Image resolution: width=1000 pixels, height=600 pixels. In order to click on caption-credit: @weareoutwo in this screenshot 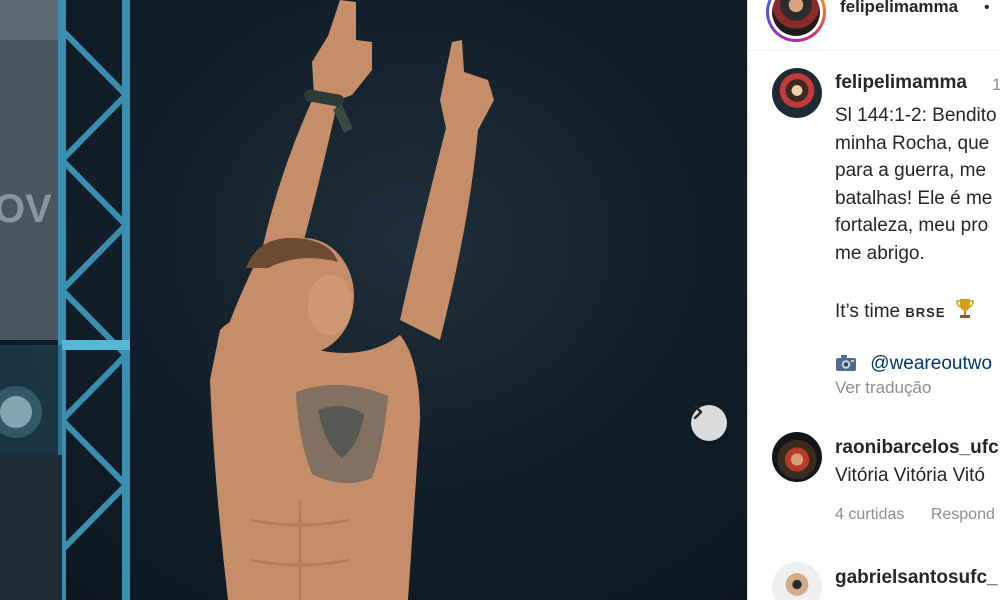, I will do `click(913, 364)`.